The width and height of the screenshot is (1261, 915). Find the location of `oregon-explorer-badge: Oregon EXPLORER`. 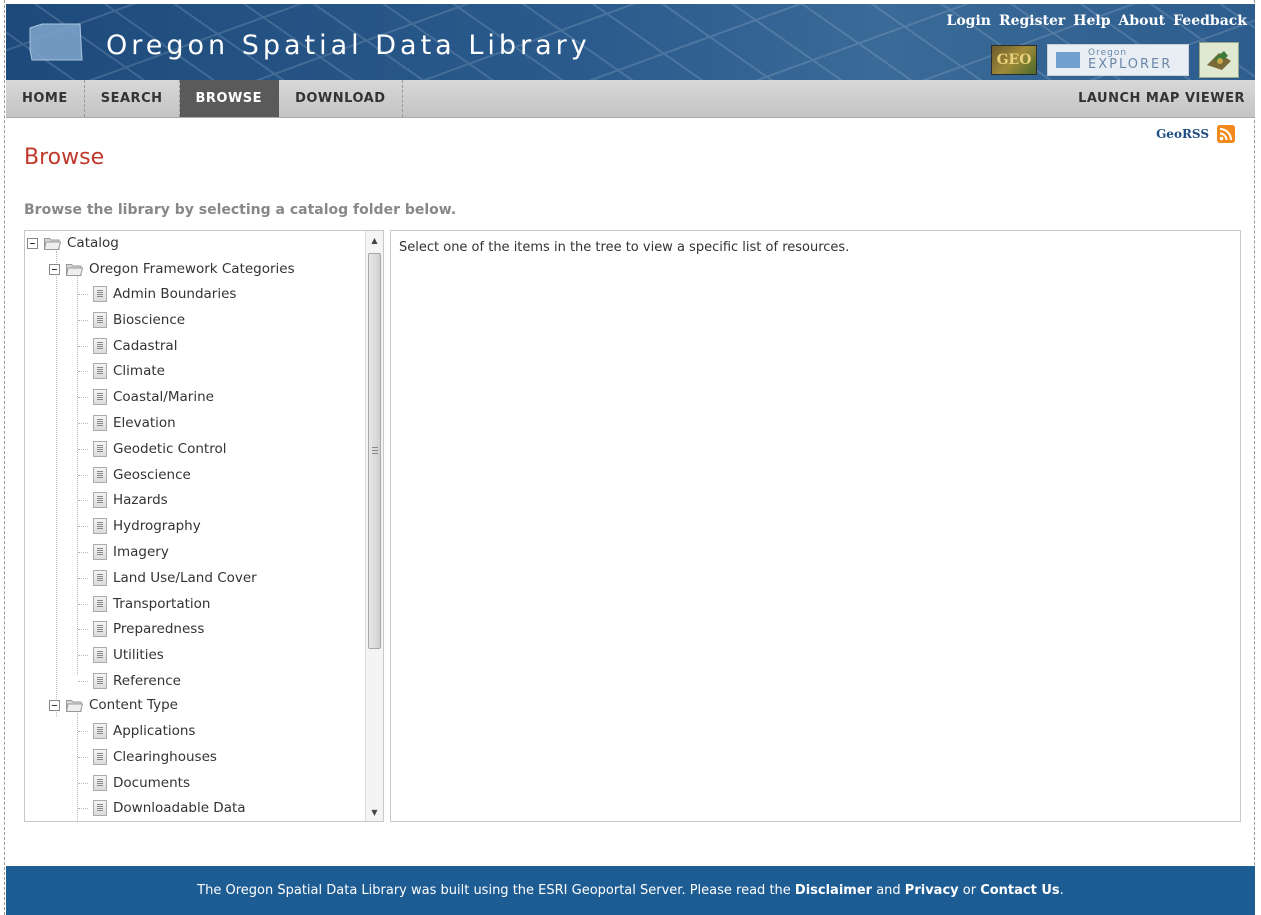

oregon-explorer-badge: Oregon EXPLORER is located at coordinates (1118, 60).